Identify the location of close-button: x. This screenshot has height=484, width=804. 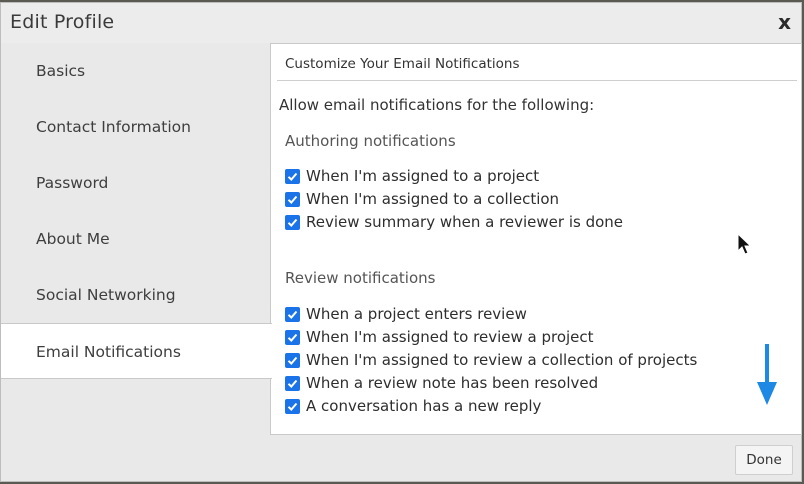
(784, 22).